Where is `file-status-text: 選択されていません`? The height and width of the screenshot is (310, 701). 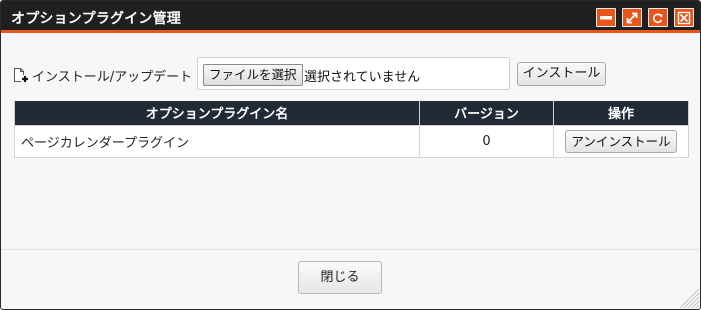
file-status-text: 選択されていません is located at coordinates (362, 77).